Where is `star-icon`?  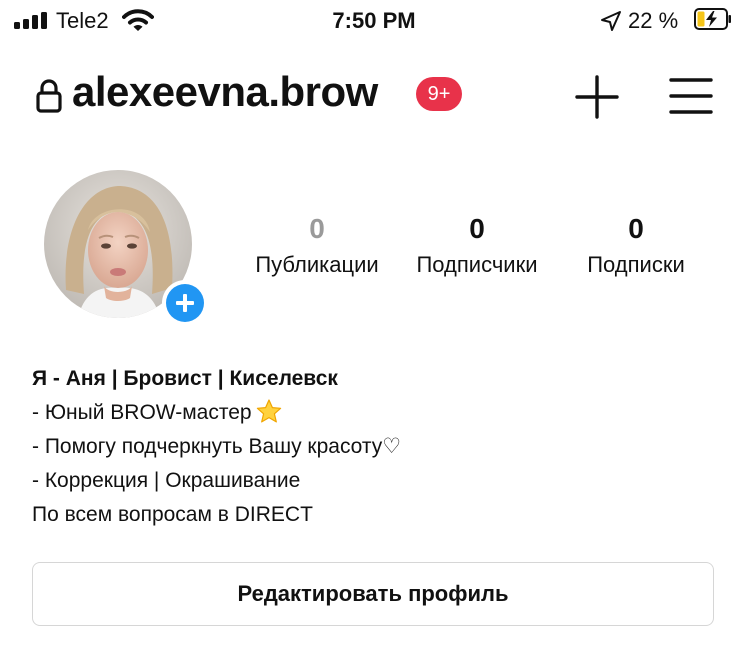 star-icon is located at coordinates (268, 411).